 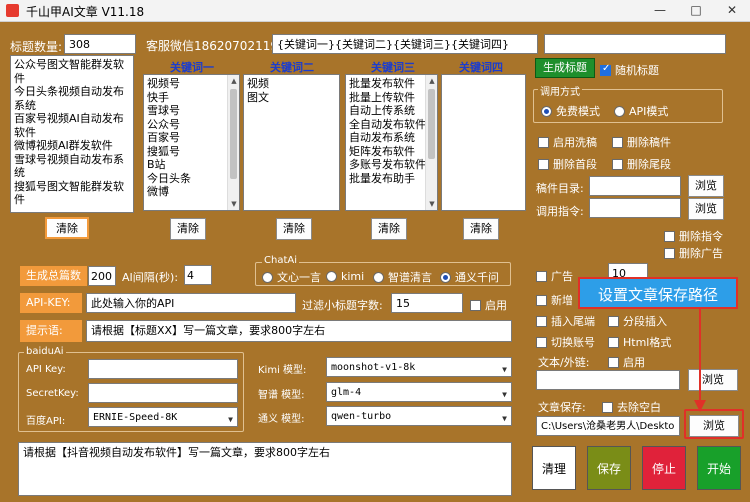 I want to click on keyword-list-item: 快手, so click(x=191, y=98).